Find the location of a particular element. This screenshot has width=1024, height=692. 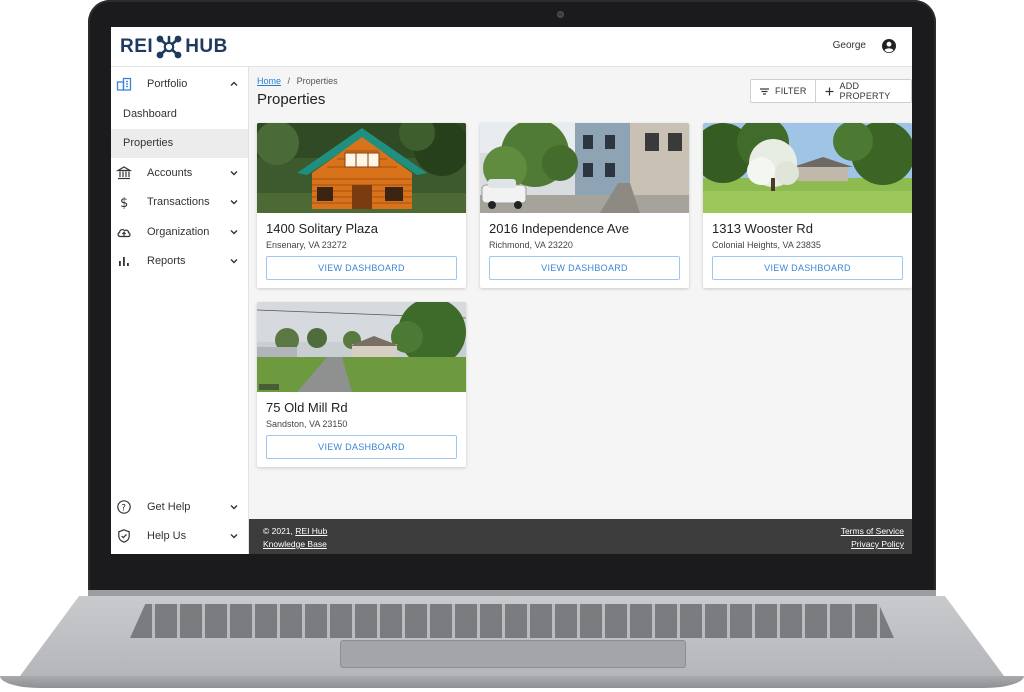

dollar-icon: $ is located at coordinates (124, 202).